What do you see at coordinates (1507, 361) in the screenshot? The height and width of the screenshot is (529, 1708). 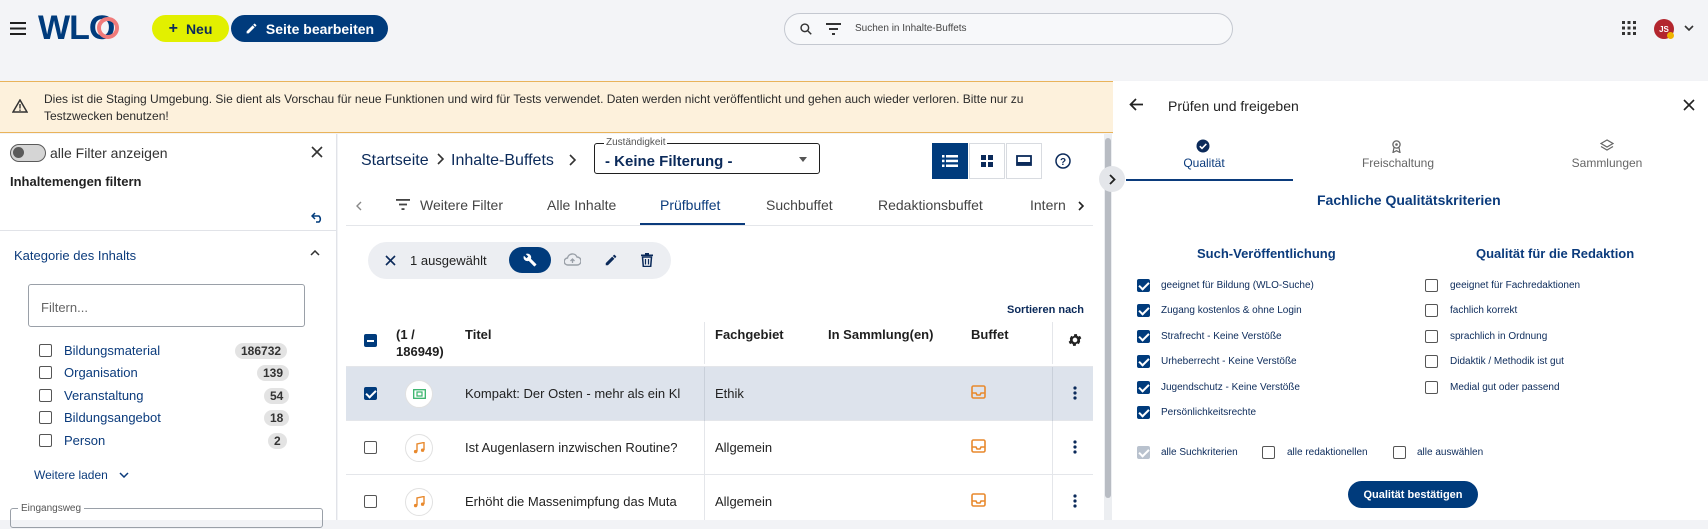 I see `criterion-label: Didaktik / Methodik ist gut` at bounding box center [1507, 361].